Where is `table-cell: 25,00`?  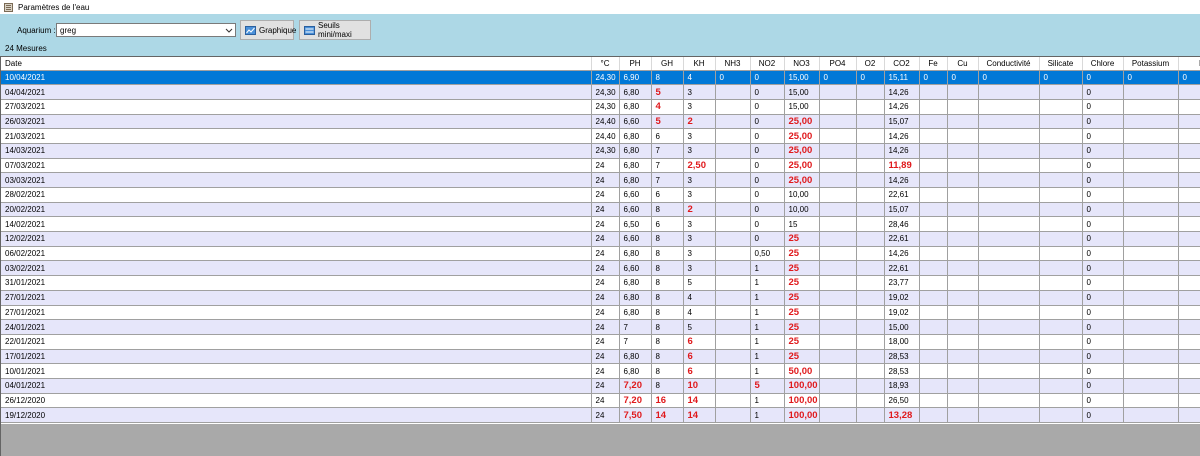
table-cell: 25,00 is located at coordinates (802, 180).